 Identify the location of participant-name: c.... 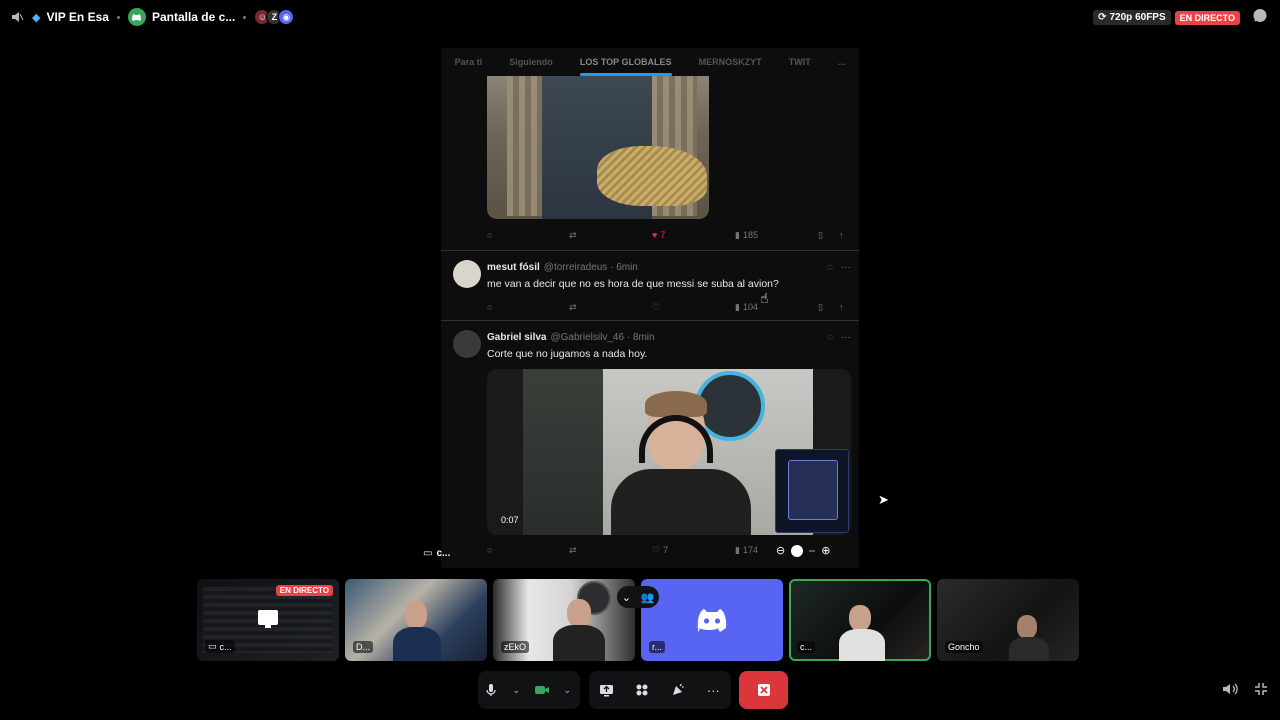
(806, 647).